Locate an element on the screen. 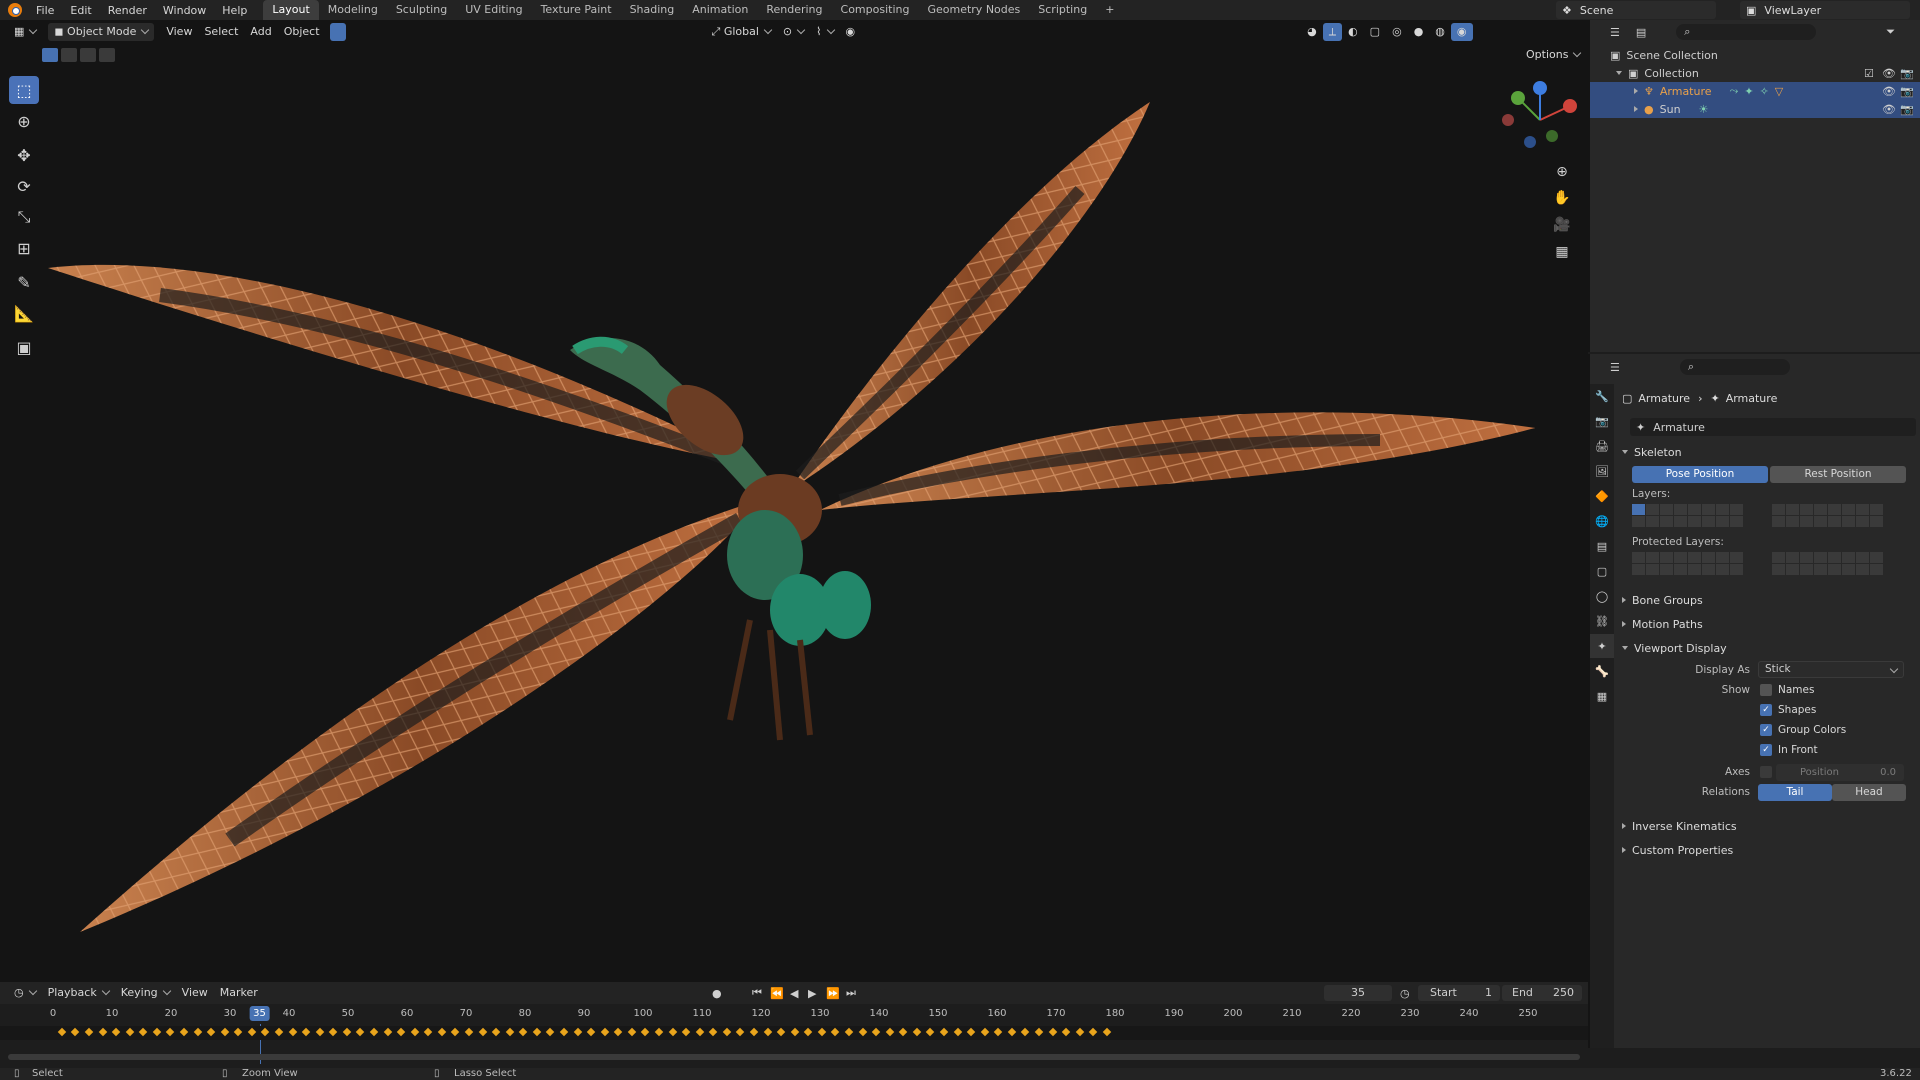 The height and width of the screenshot is (1080, 1920). menu-object: Object is located at coordinates (302, 32).